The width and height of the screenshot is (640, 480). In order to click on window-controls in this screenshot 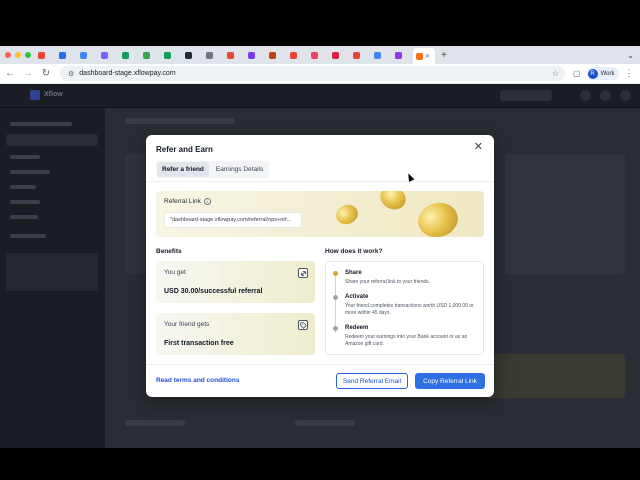, I will do `click(18, 55)`.